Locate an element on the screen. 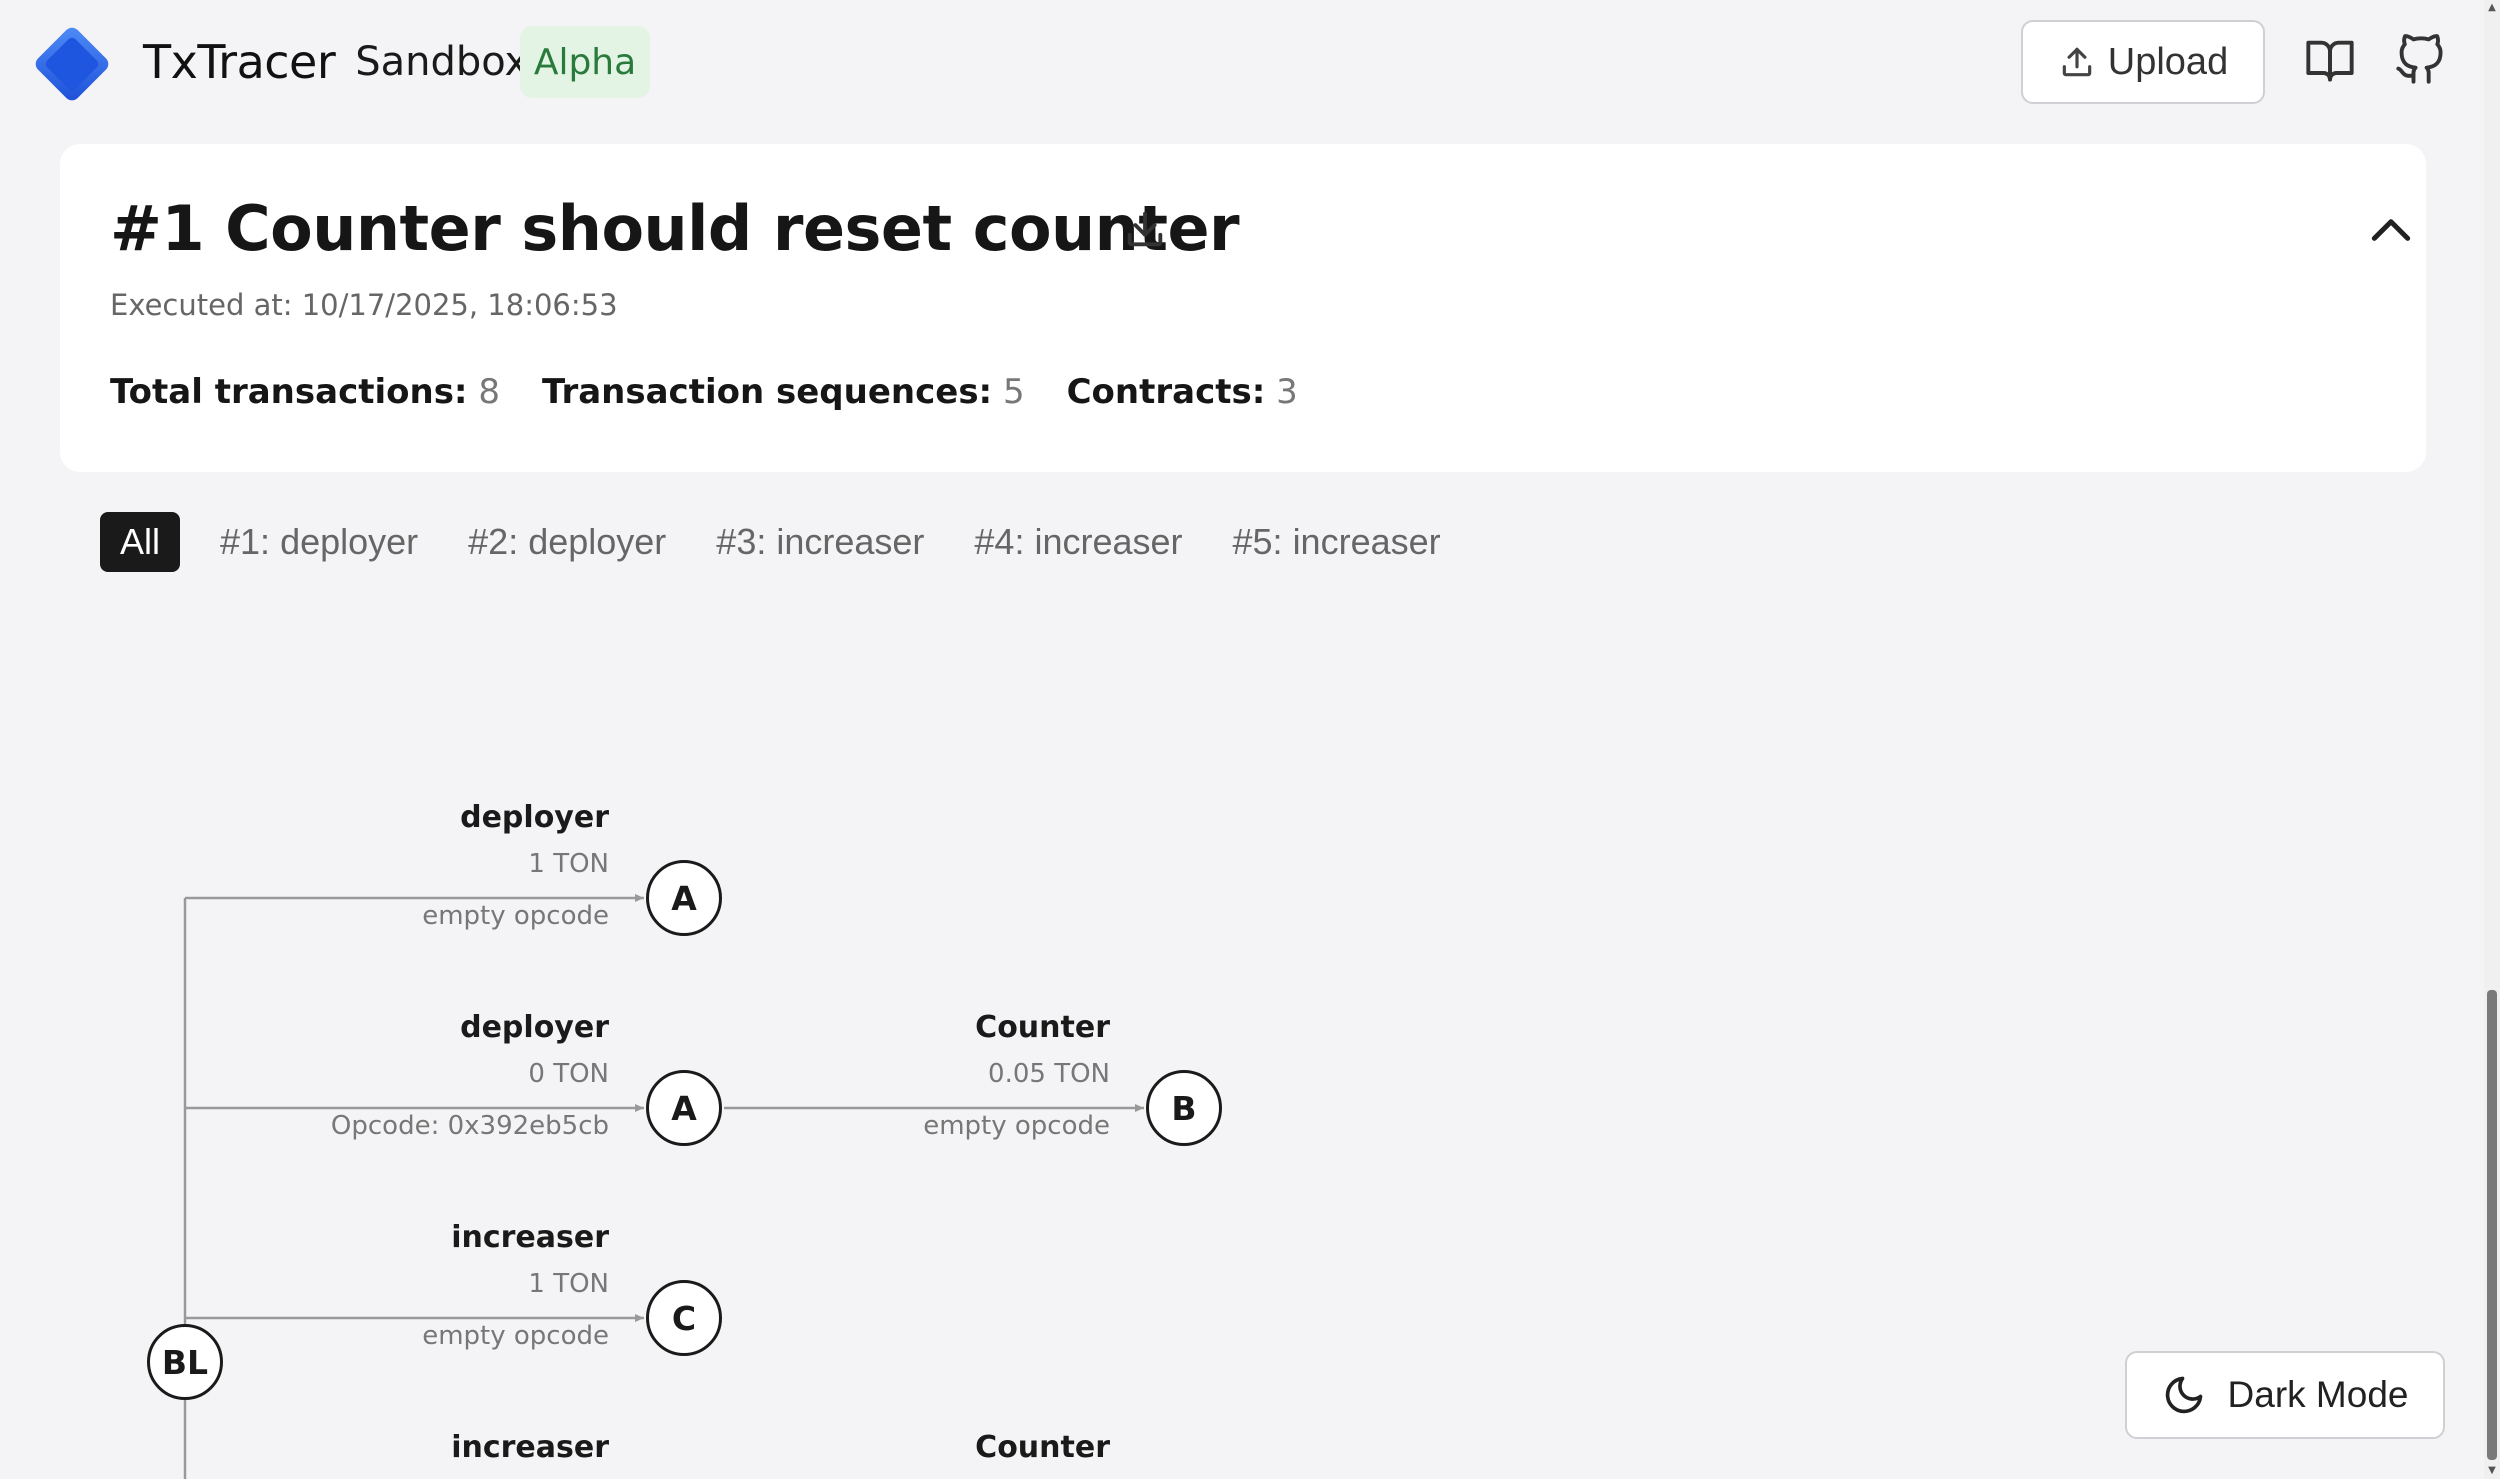 The image size is (2500, 1479). download-icon is located at coordinates (1145, 229).